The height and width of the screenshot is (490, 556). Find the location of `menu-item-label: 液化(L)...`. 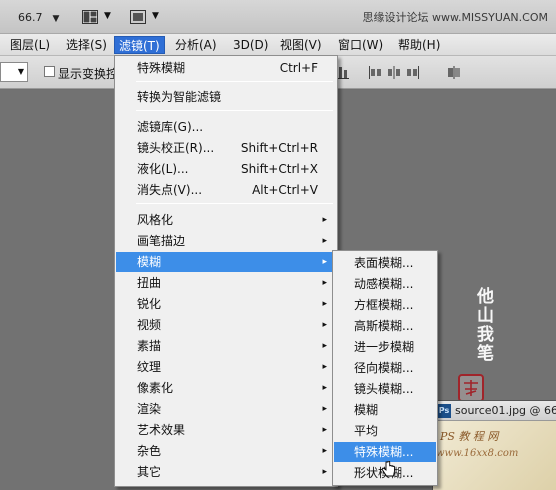

menu-item-label: 液化(L)... is located at coordinates (163, 169).